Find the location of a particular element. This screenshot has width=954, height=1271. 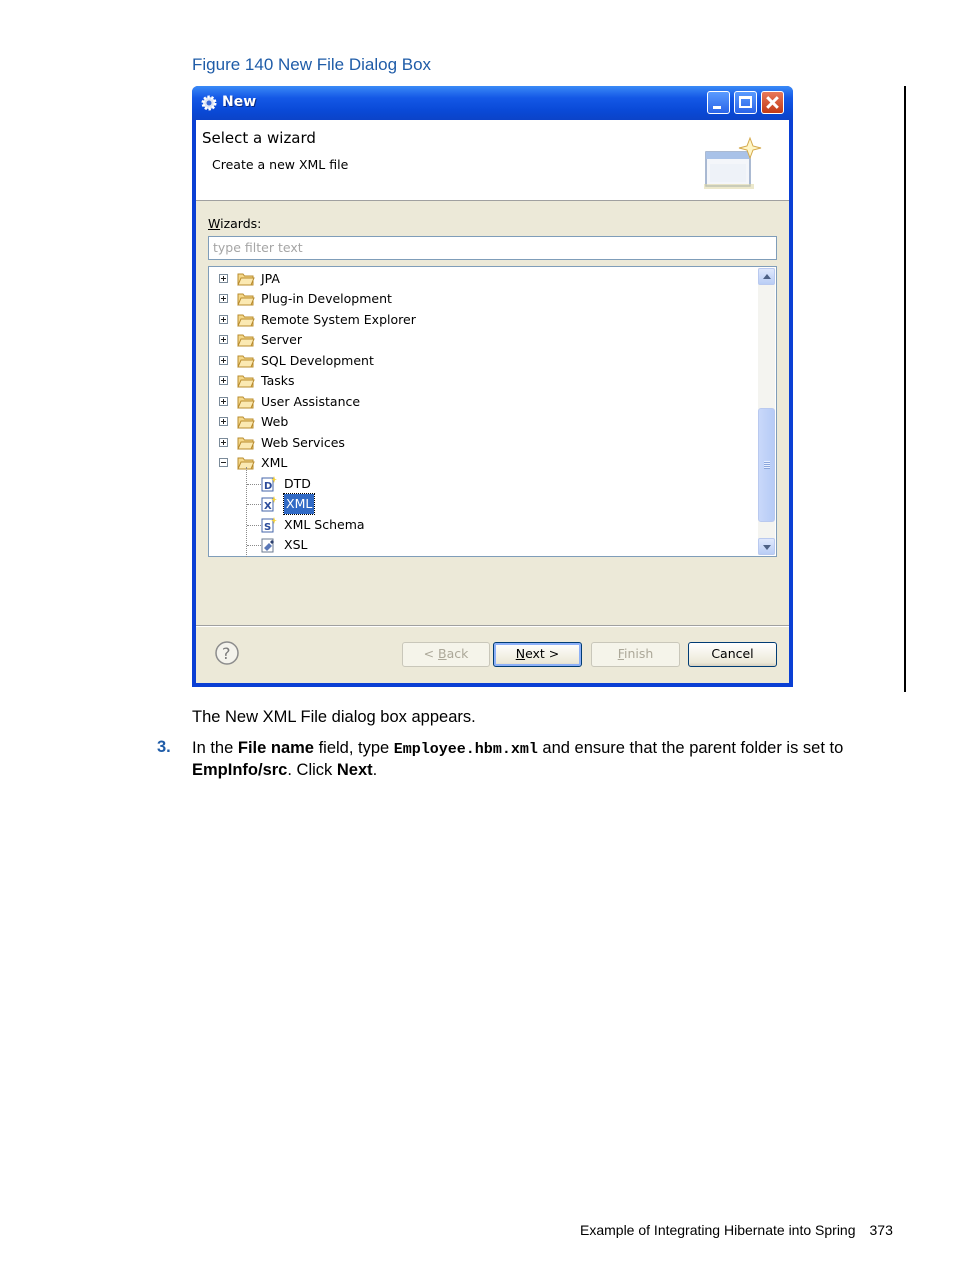

tree-item-plugin-development: Plug-in Development is located at coordinates (479, 299).